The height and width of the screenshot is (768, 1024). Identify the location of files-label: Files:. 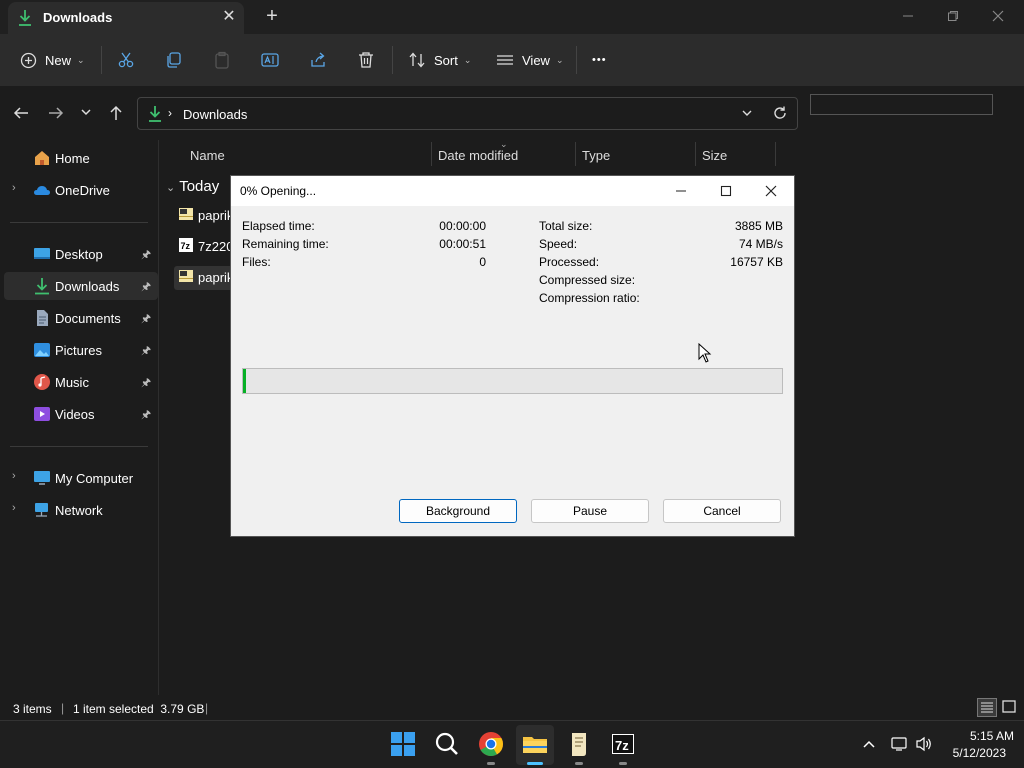
(256, 262).